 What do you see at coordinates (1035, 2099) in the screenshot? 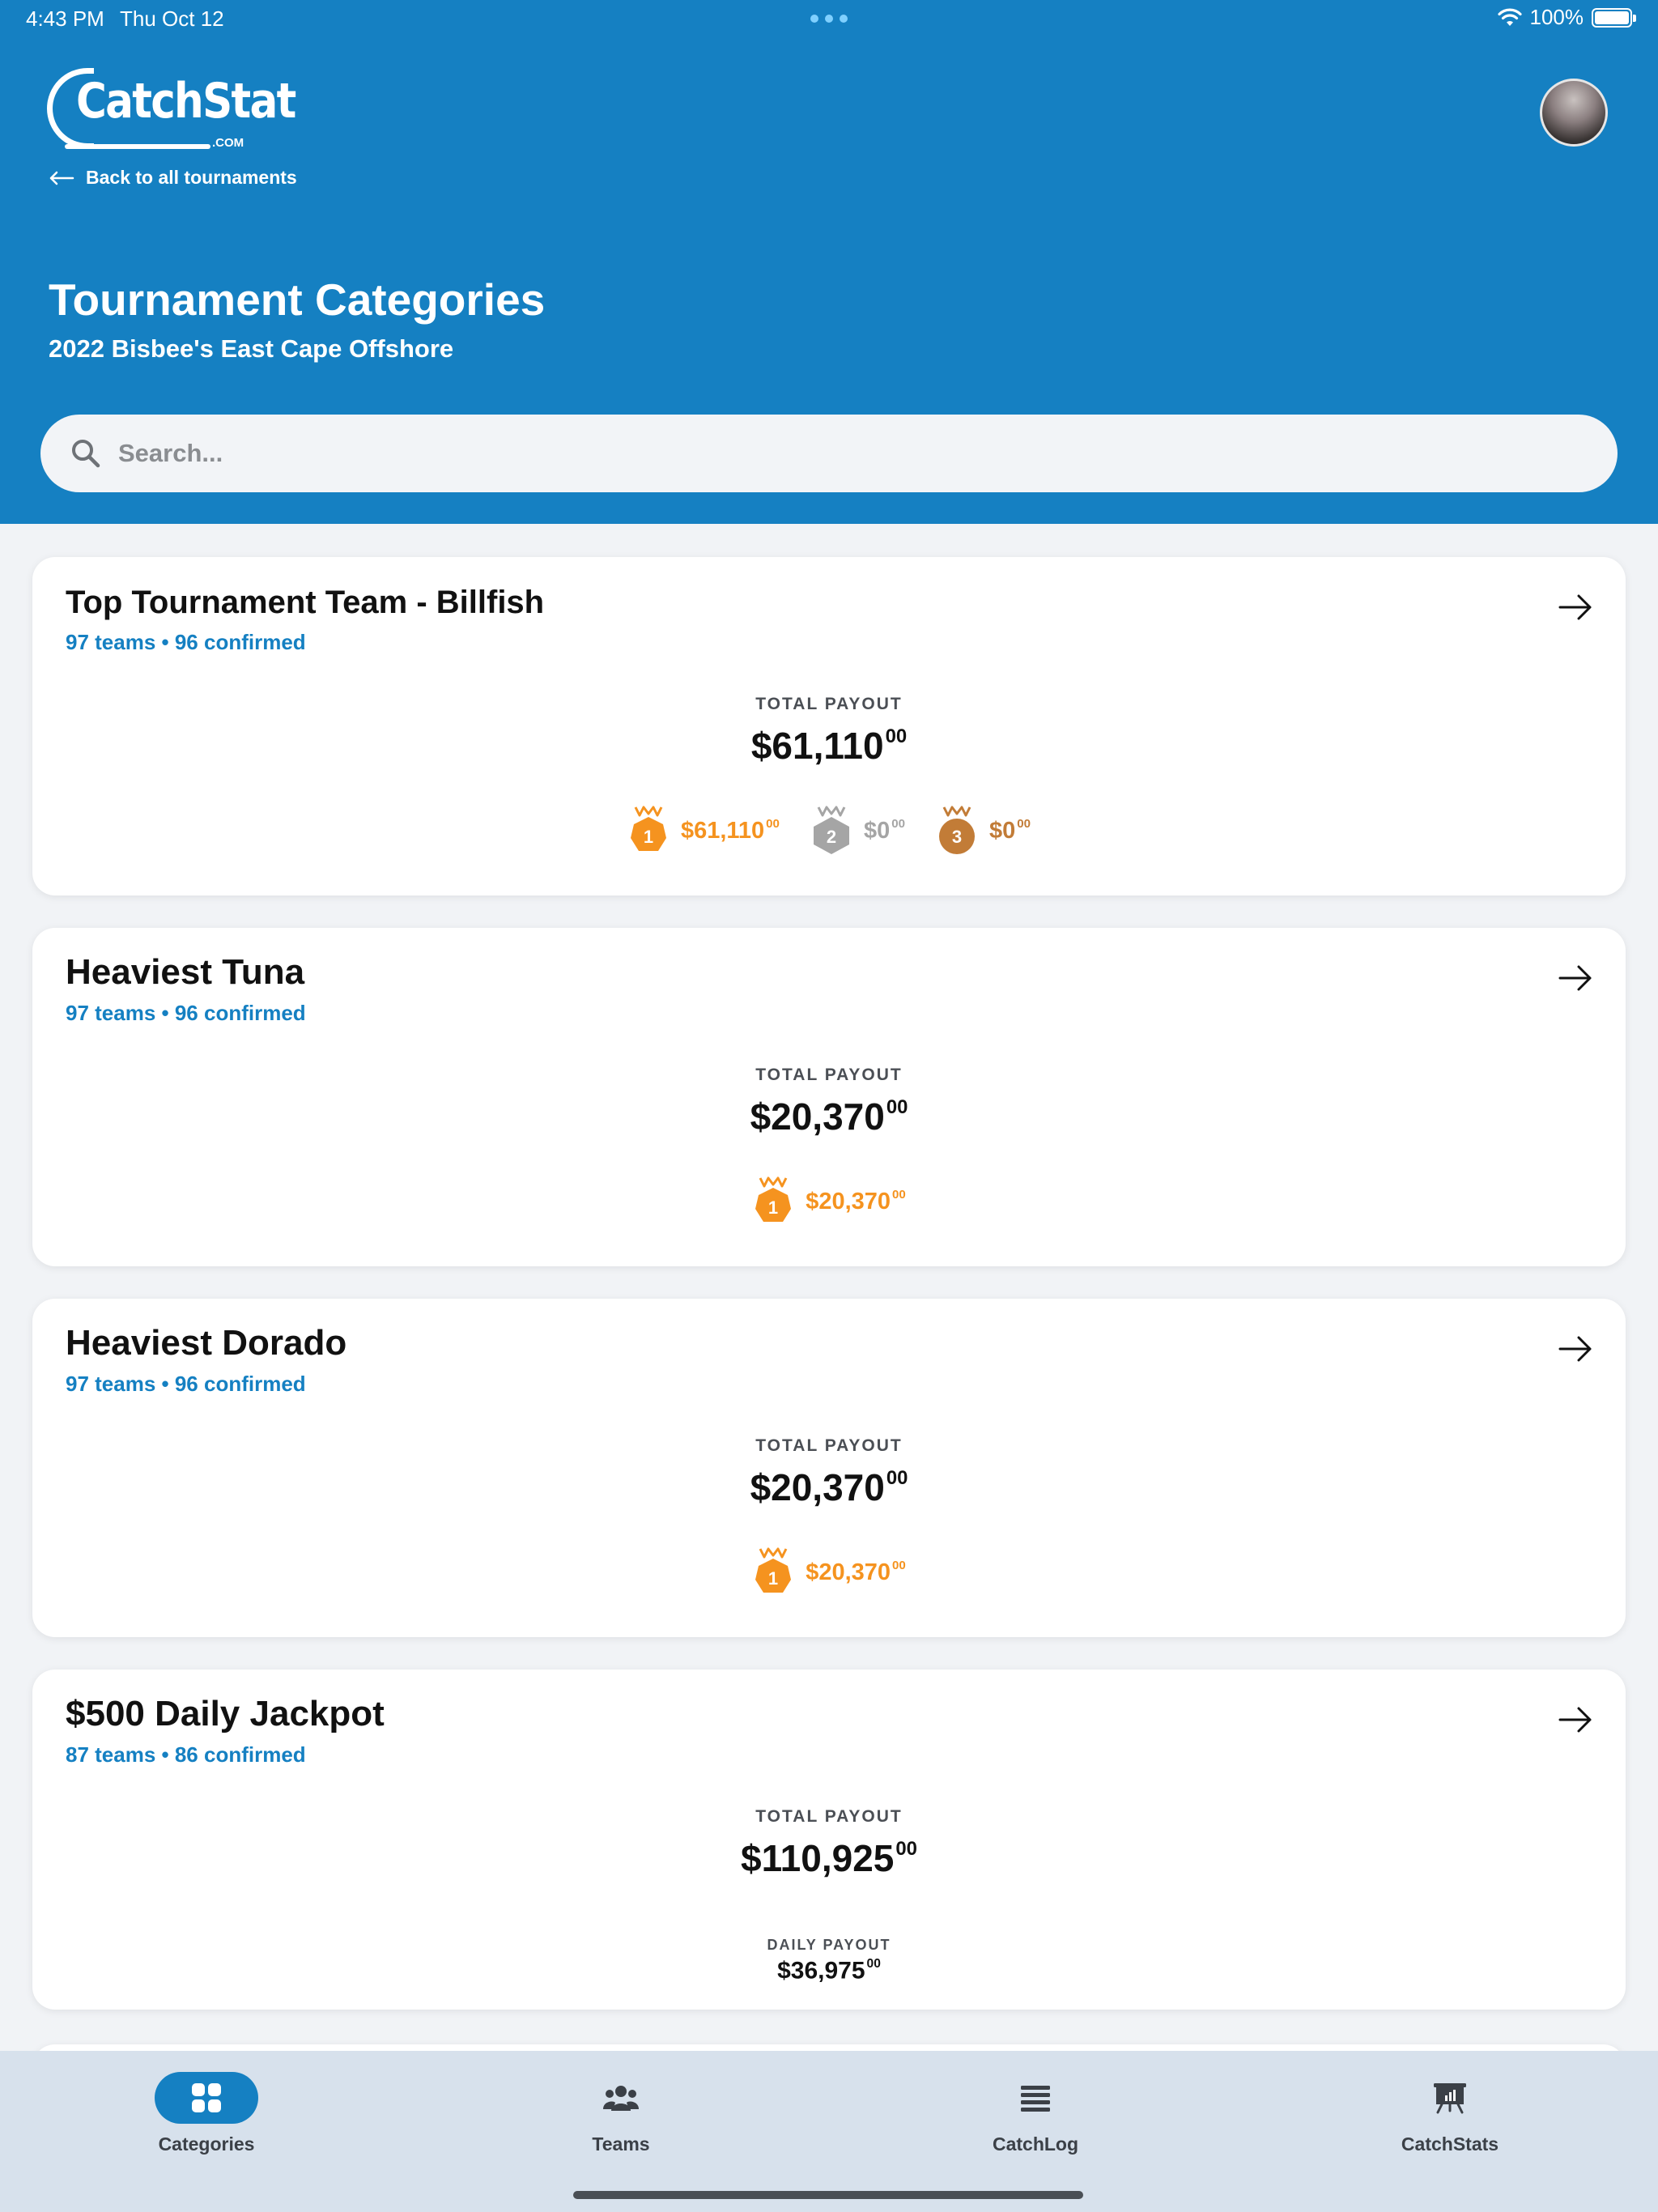
I see `list-icon` at bounding box center [1035, 2099].